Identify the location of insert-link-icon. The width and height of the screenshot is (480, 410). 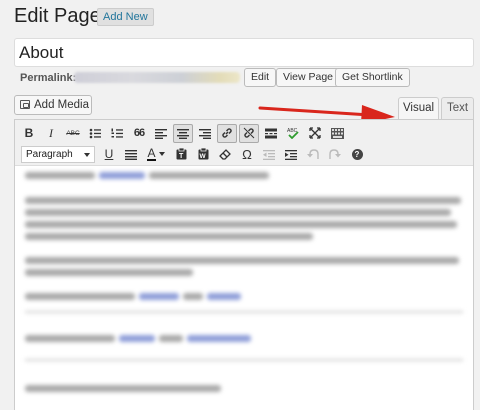
(227, 133).